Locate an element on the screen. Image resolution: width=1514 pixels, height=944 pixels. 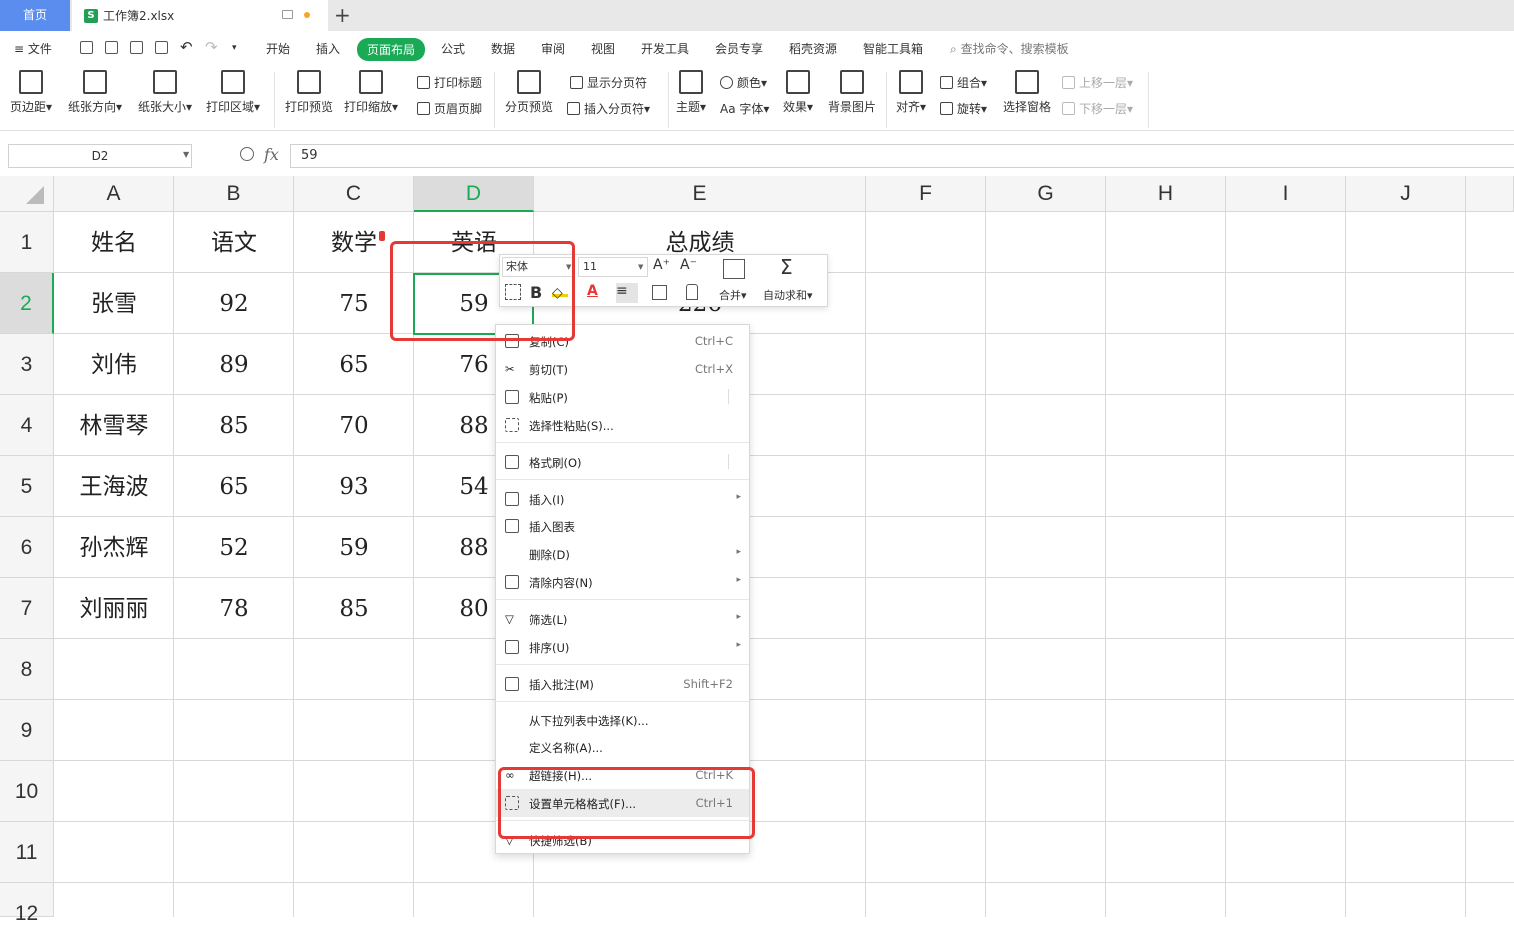
align-button: 对齐▾ is located at coordinates (911, 92).